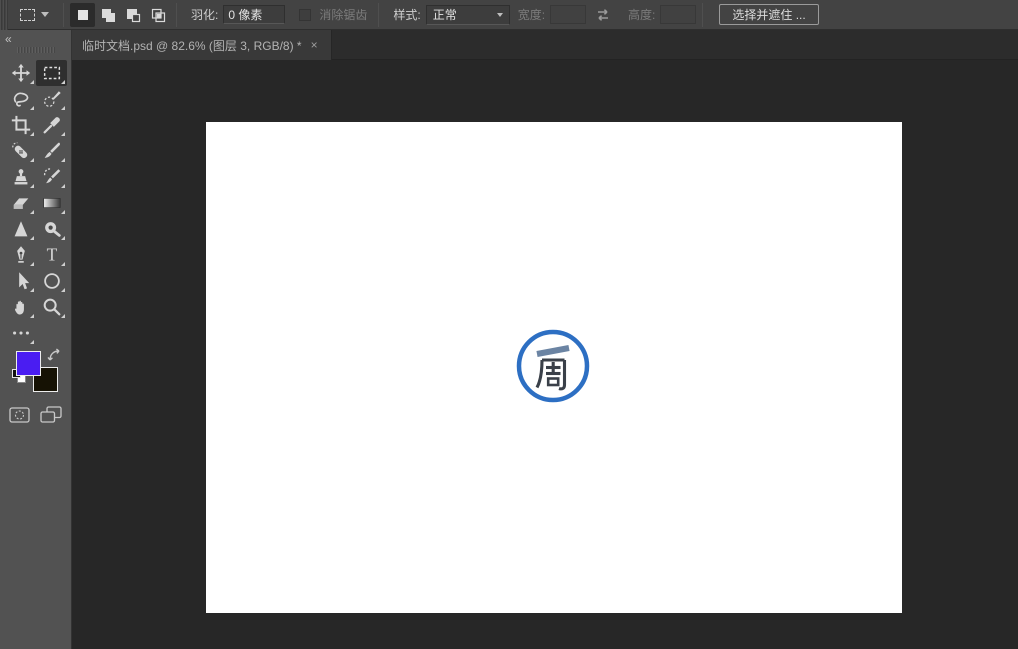 The height and width of the screenshot is (649, 1018). I want to click on anti-alias-checkbox, so click(305, 14).